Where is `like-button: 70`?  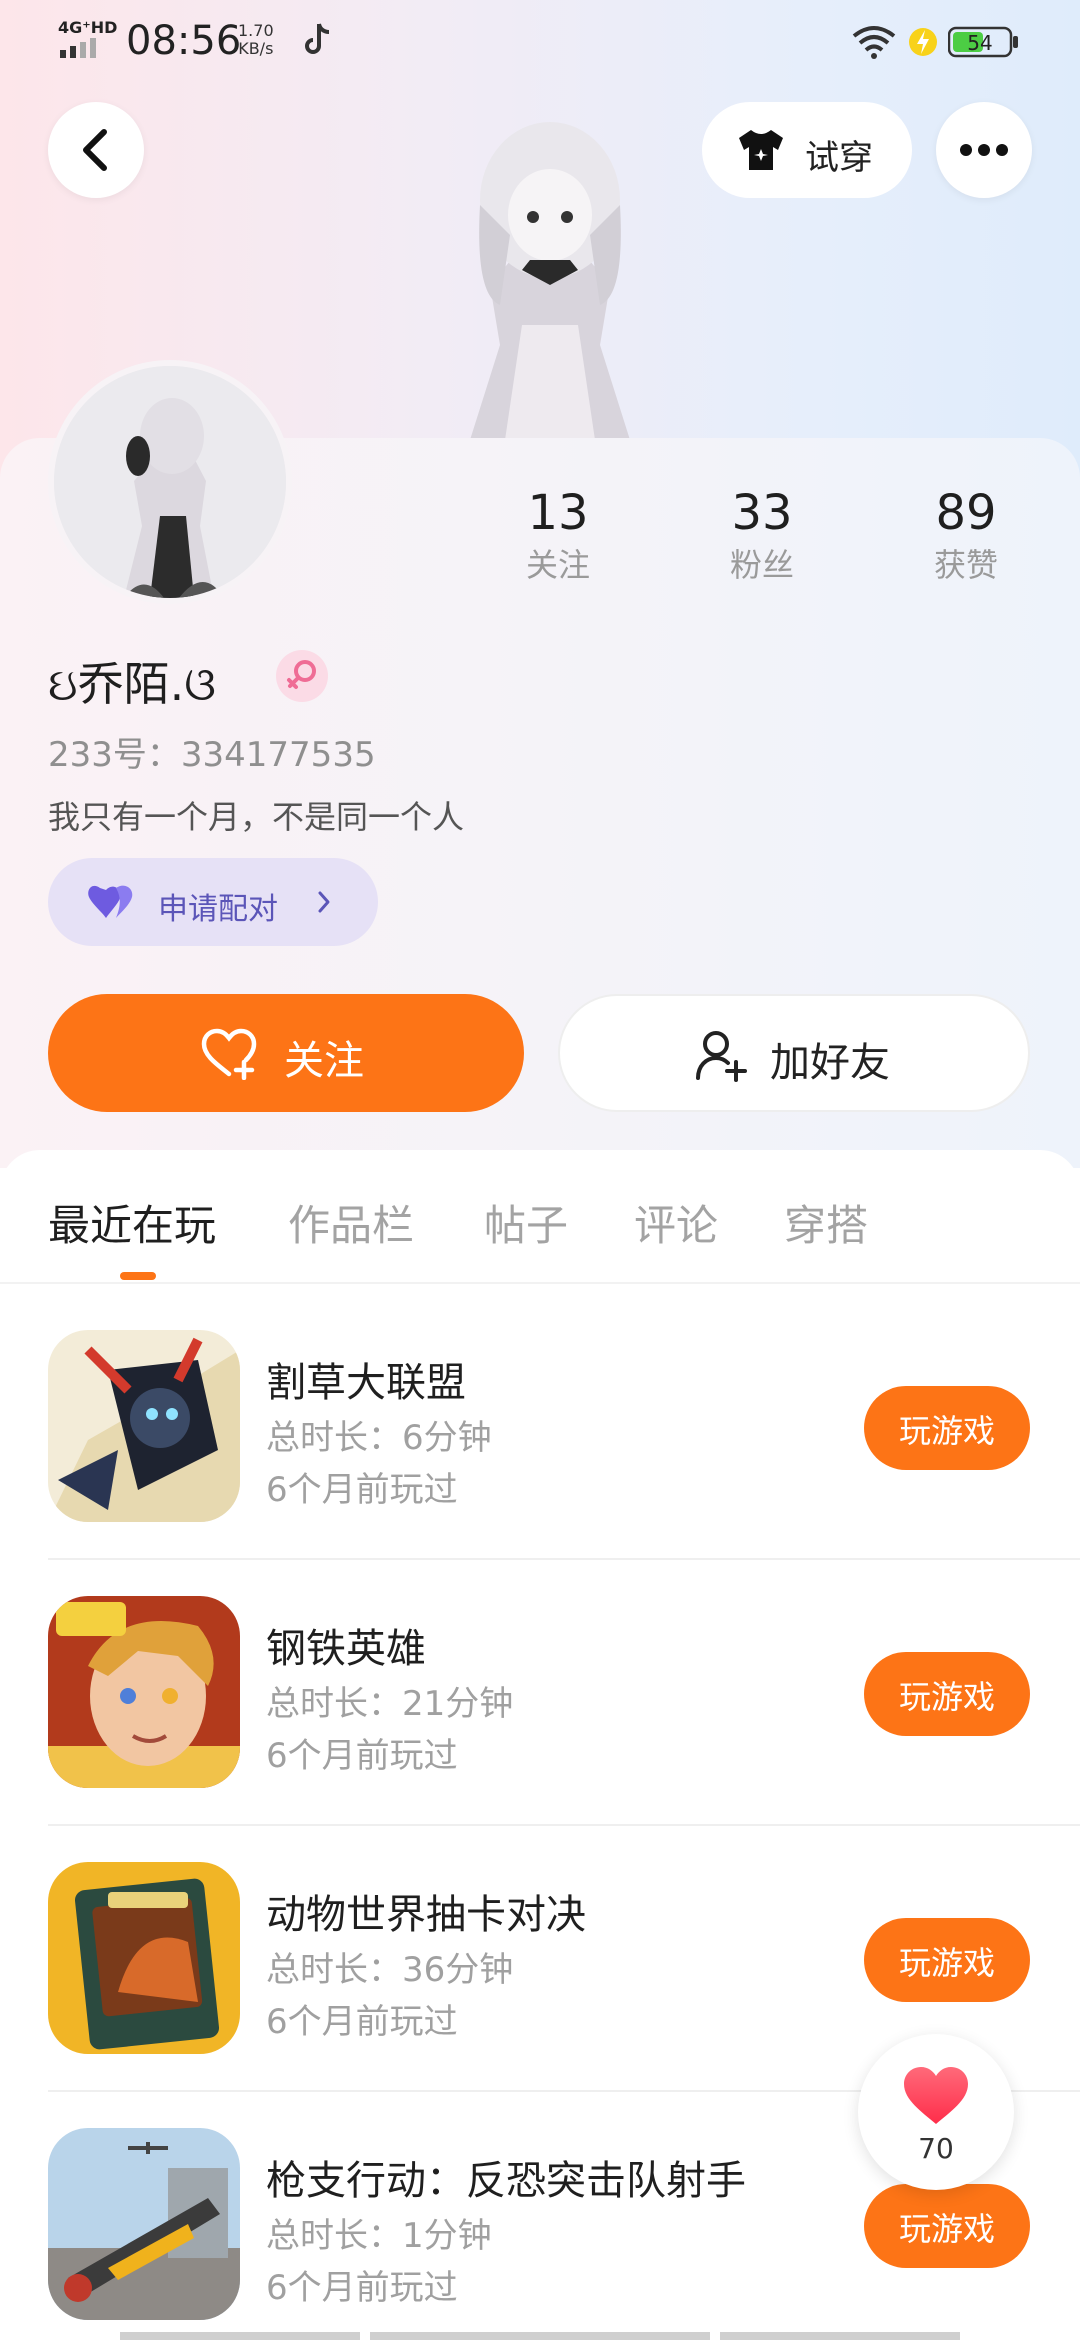 like-button: 70 is located at coordinates (936, 2112).